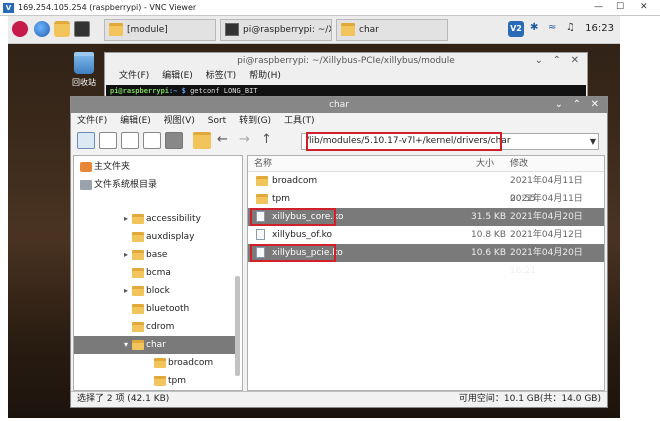 The width and height of the screenshot is (660, 421). I want to click on collapse-icon: ▾, so click(126, 345).